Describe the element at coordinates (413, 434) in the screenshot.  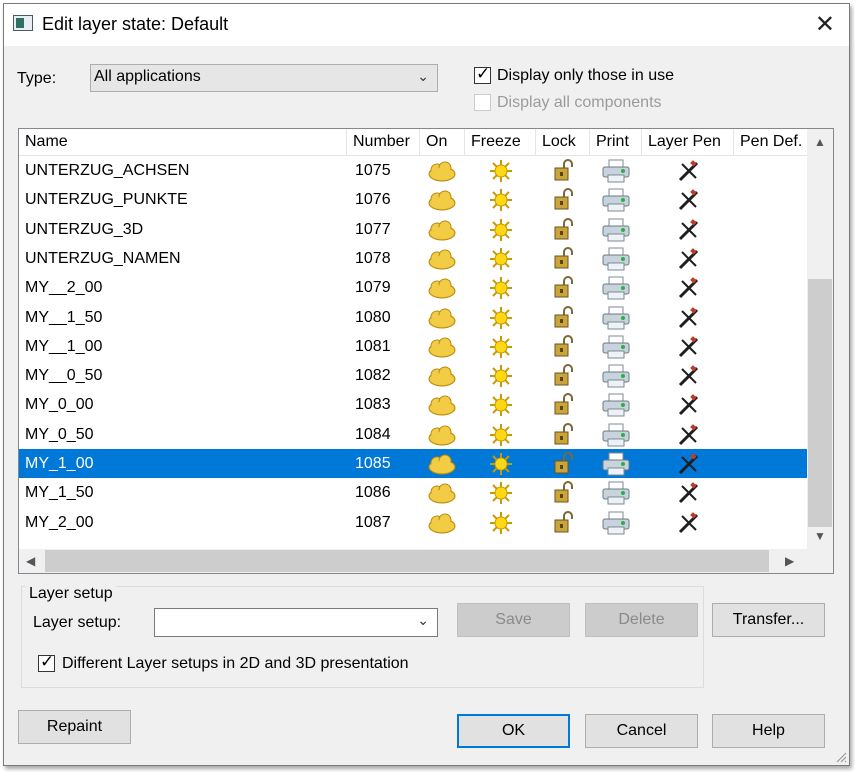
I see `table-row: MY_0_50 1084` at that location.